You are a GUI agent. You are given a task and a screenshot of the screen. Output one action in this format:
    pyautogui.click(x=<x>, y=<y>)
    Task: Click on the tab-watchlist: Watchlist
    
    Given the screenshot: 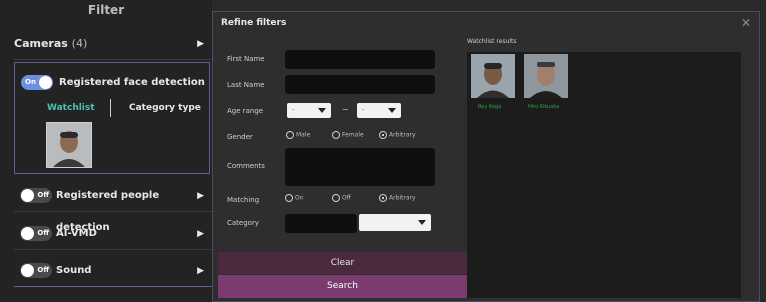 What is the action you would take?
    pyautogui.click(x=71, y=108)
    